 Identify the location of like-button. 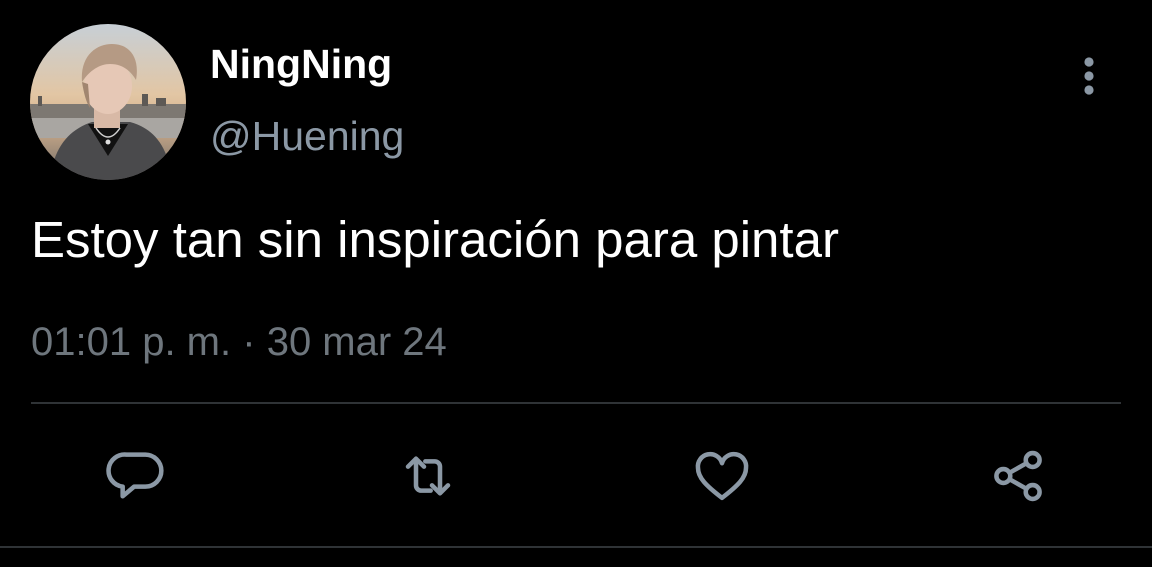
(722, 476).